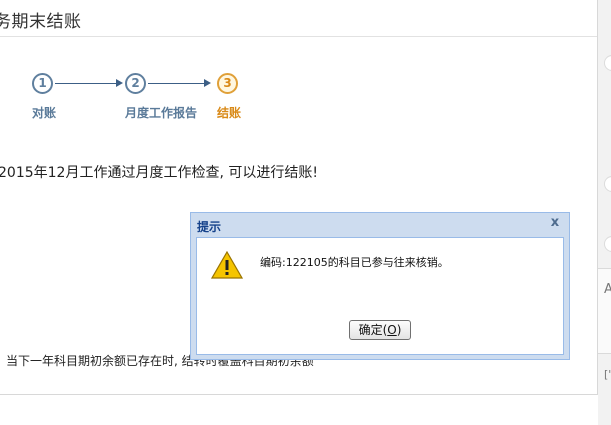 Image resolution: width=611 pixels, height=425 pixels. Describe the element at coordinates (380, 225) in the screenshot. I see `dialog-header: 提示 x` at that location.